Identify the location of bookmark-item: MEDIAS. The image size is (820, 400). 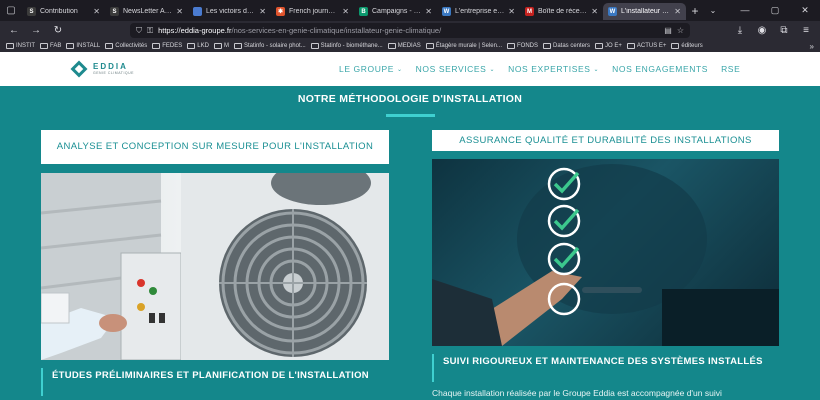
(404, 46).